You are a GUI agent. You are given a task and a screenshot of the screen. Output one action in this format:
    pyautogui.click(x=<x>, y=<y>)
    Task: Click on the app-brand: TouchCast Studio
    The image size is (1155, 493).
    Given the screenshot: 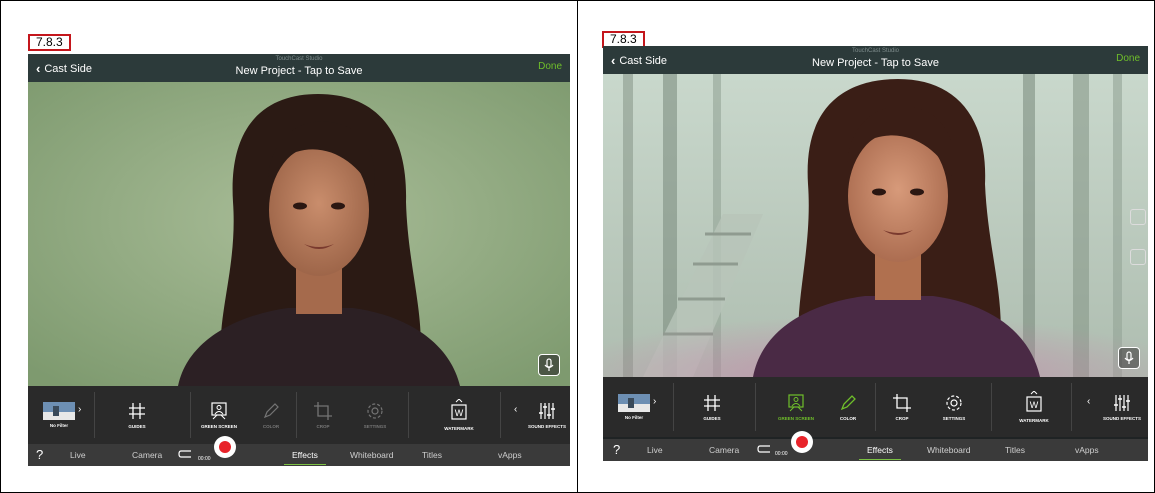 What is the action you would take?
    pyautogui.click(x=875, y=51)
    